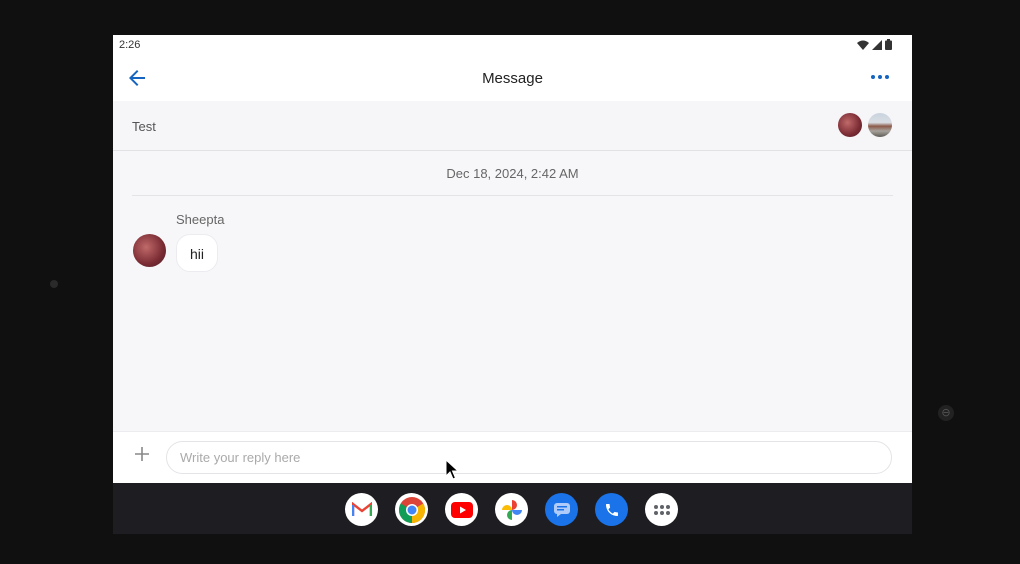 The image size is (1020, 564). Describe the element at coordinates (529, 457) in the screenshot. I see `reply-input` at that location.